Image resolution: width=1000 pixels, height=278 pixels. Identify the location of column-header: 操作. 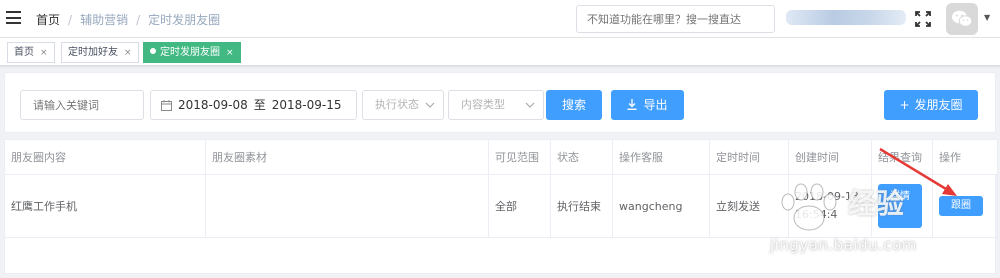
(965, 157).